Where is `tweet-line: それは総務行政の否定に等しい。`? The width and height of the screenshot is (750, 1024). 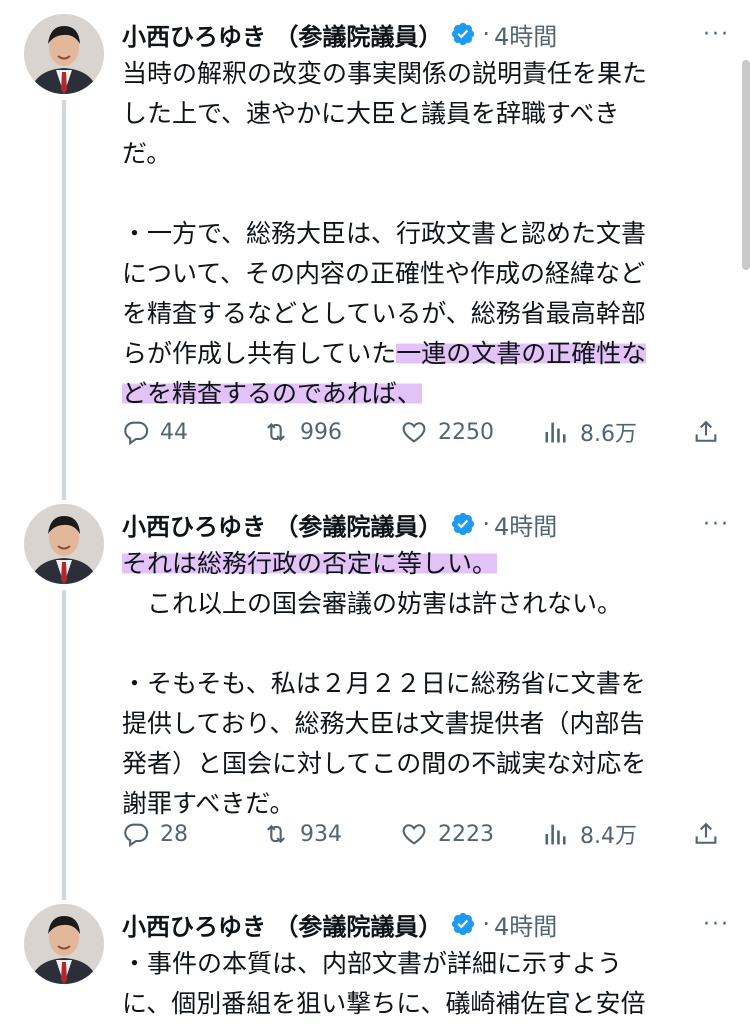
tweet-line: それは総務行政の否定に等しい。 is located at coordinates (422, 564).